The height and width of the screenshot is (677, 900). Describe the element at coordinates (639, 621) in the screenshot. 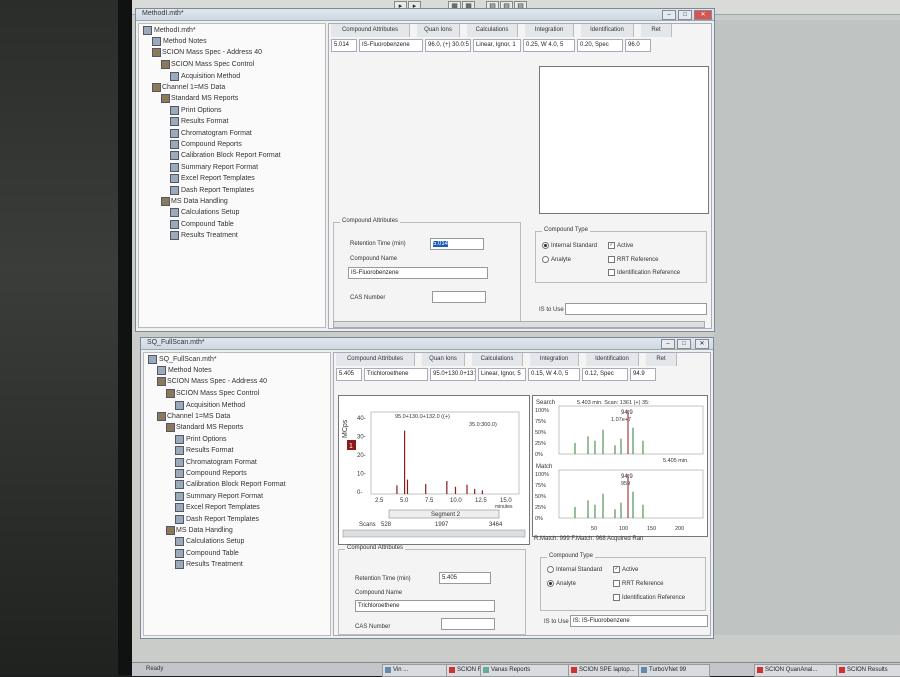

I see `is-to-use-select: IS: IS-Fluorobenzene` at that location.